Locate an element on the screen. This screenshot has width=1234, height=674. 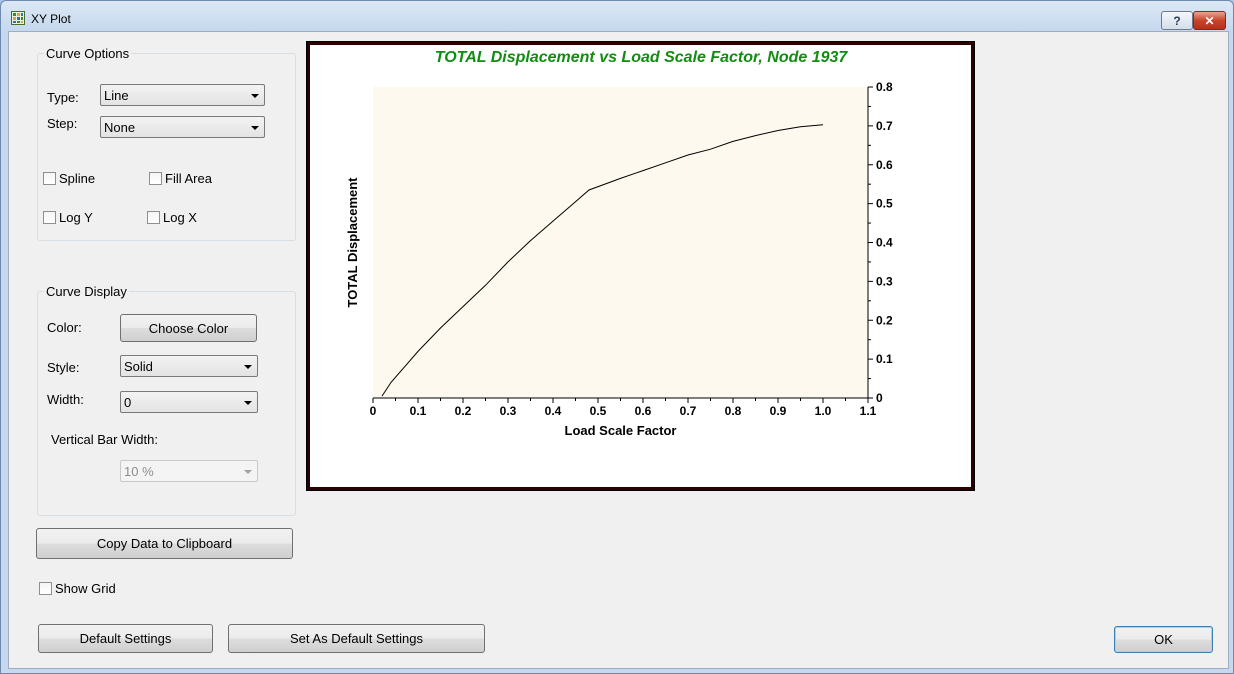
spline-checkbox: Spline is located at coordinates (69, 178).